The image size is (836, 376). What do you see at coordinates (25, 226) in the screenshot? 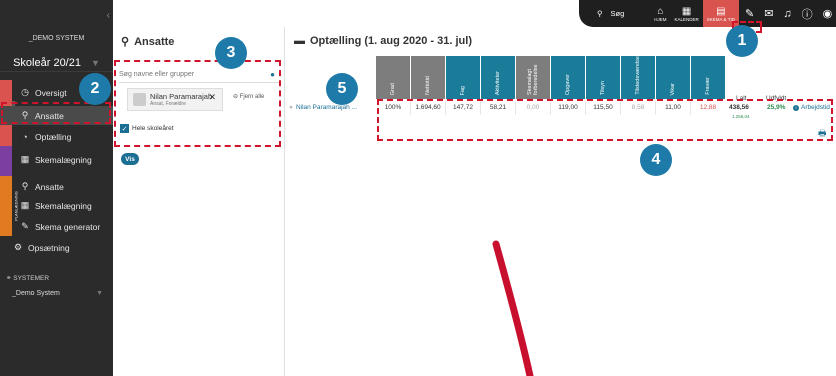
I see `wand-icon: ✎` at bounding box center [25, 226].